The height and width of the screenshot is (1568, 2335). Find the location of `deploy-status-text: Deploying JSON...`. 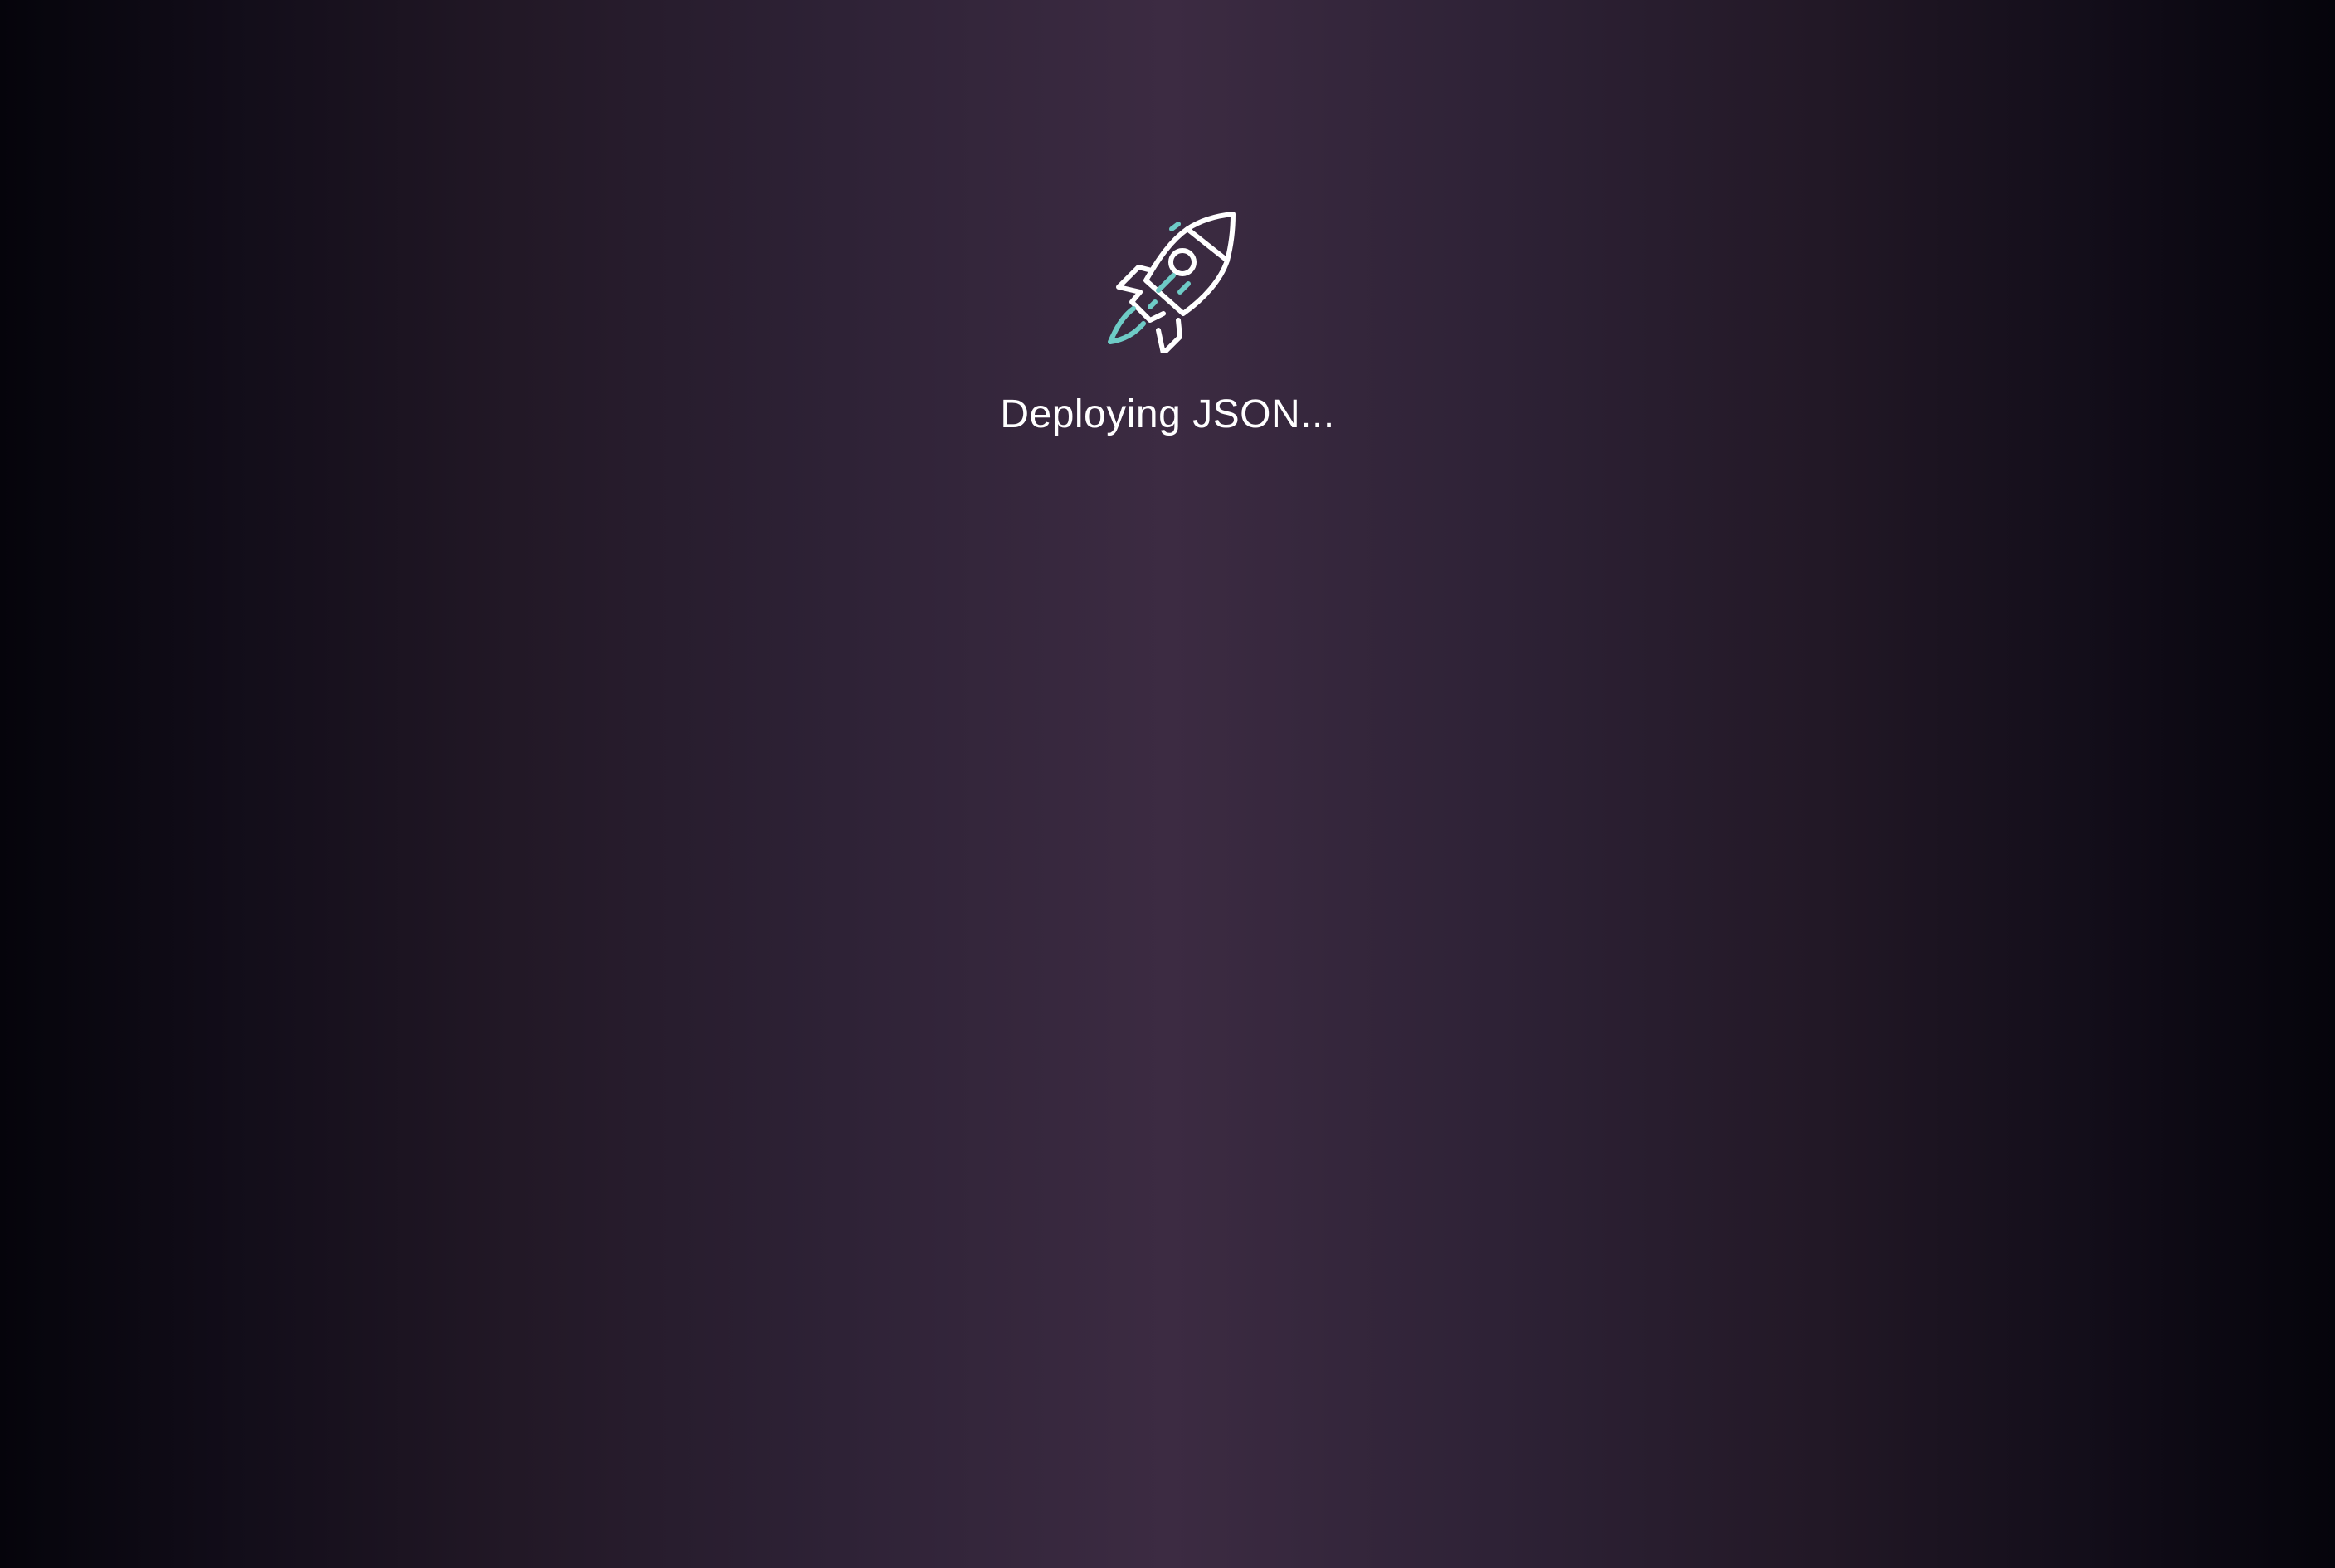

deploy-status-text: Deploying JSON... is located at coordinates (1167, 414).